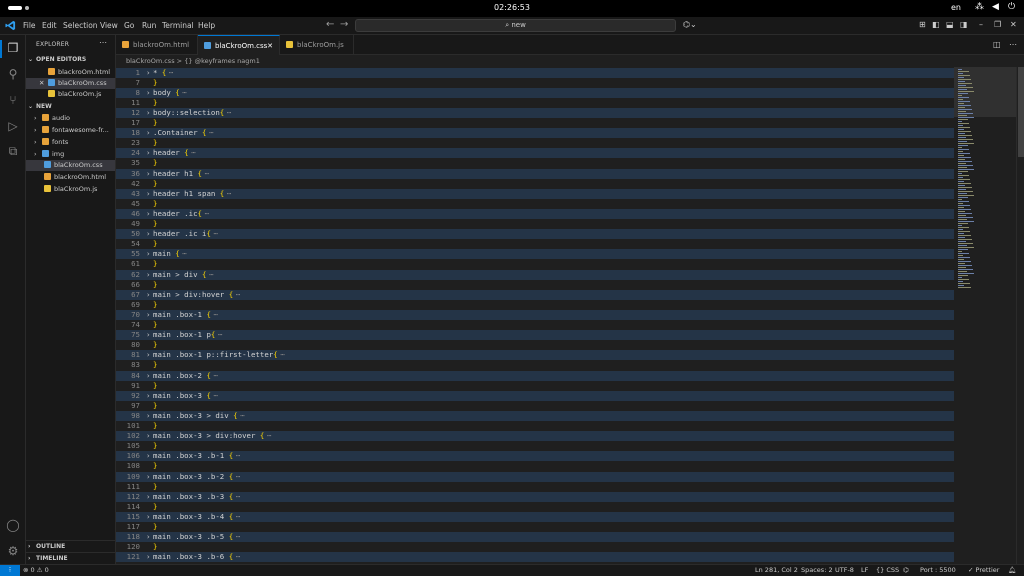  I want to click on back-arrow-icon: ←, so click(330, 24).